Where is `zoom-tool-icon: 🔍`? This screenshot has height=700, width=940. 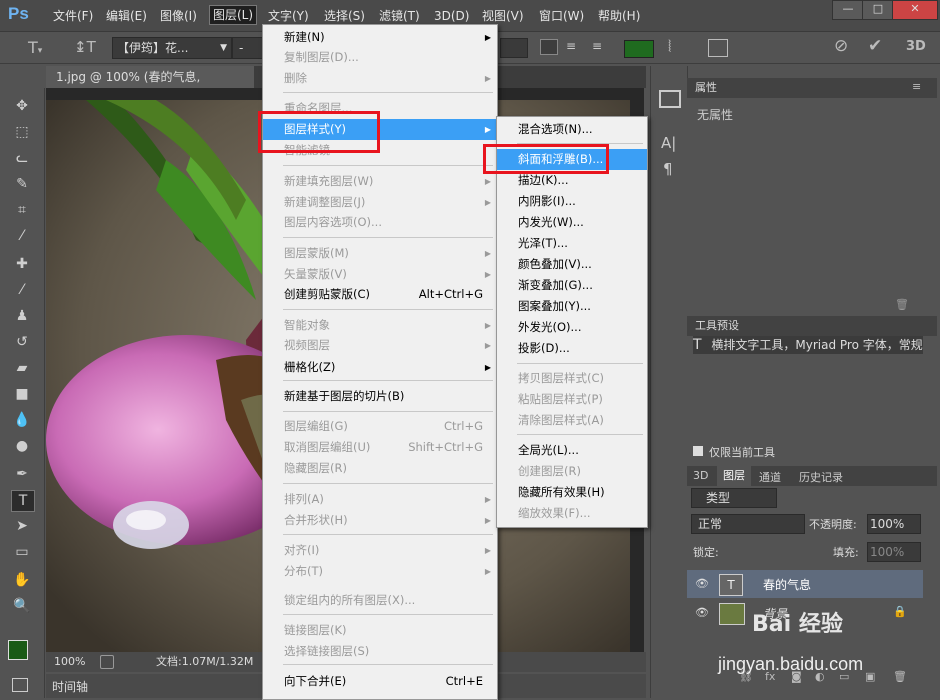
zoom-tool-icon: 🔍 is located at coordinates (22, 606).